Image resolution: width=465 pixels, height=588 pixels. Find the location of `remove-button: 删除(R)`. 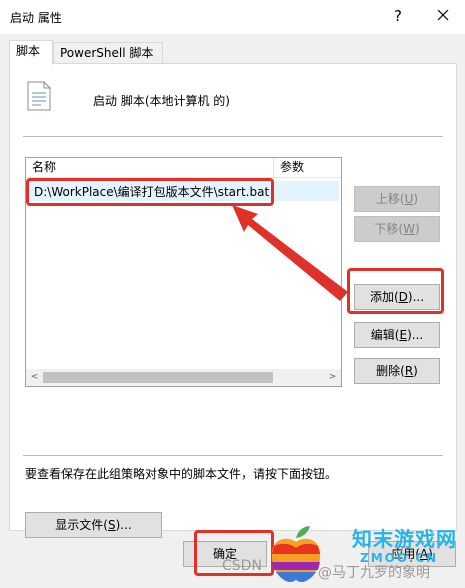

remove-button: 删除(R) is located at coordinates (397, 371).